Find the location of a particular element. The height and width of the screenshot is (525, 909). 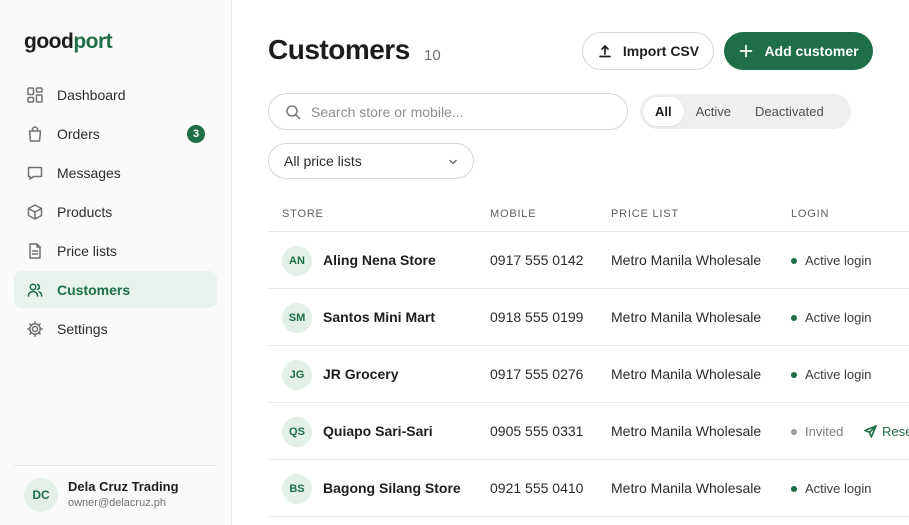

store-avatar: AN is located at coordinates (297, 261).